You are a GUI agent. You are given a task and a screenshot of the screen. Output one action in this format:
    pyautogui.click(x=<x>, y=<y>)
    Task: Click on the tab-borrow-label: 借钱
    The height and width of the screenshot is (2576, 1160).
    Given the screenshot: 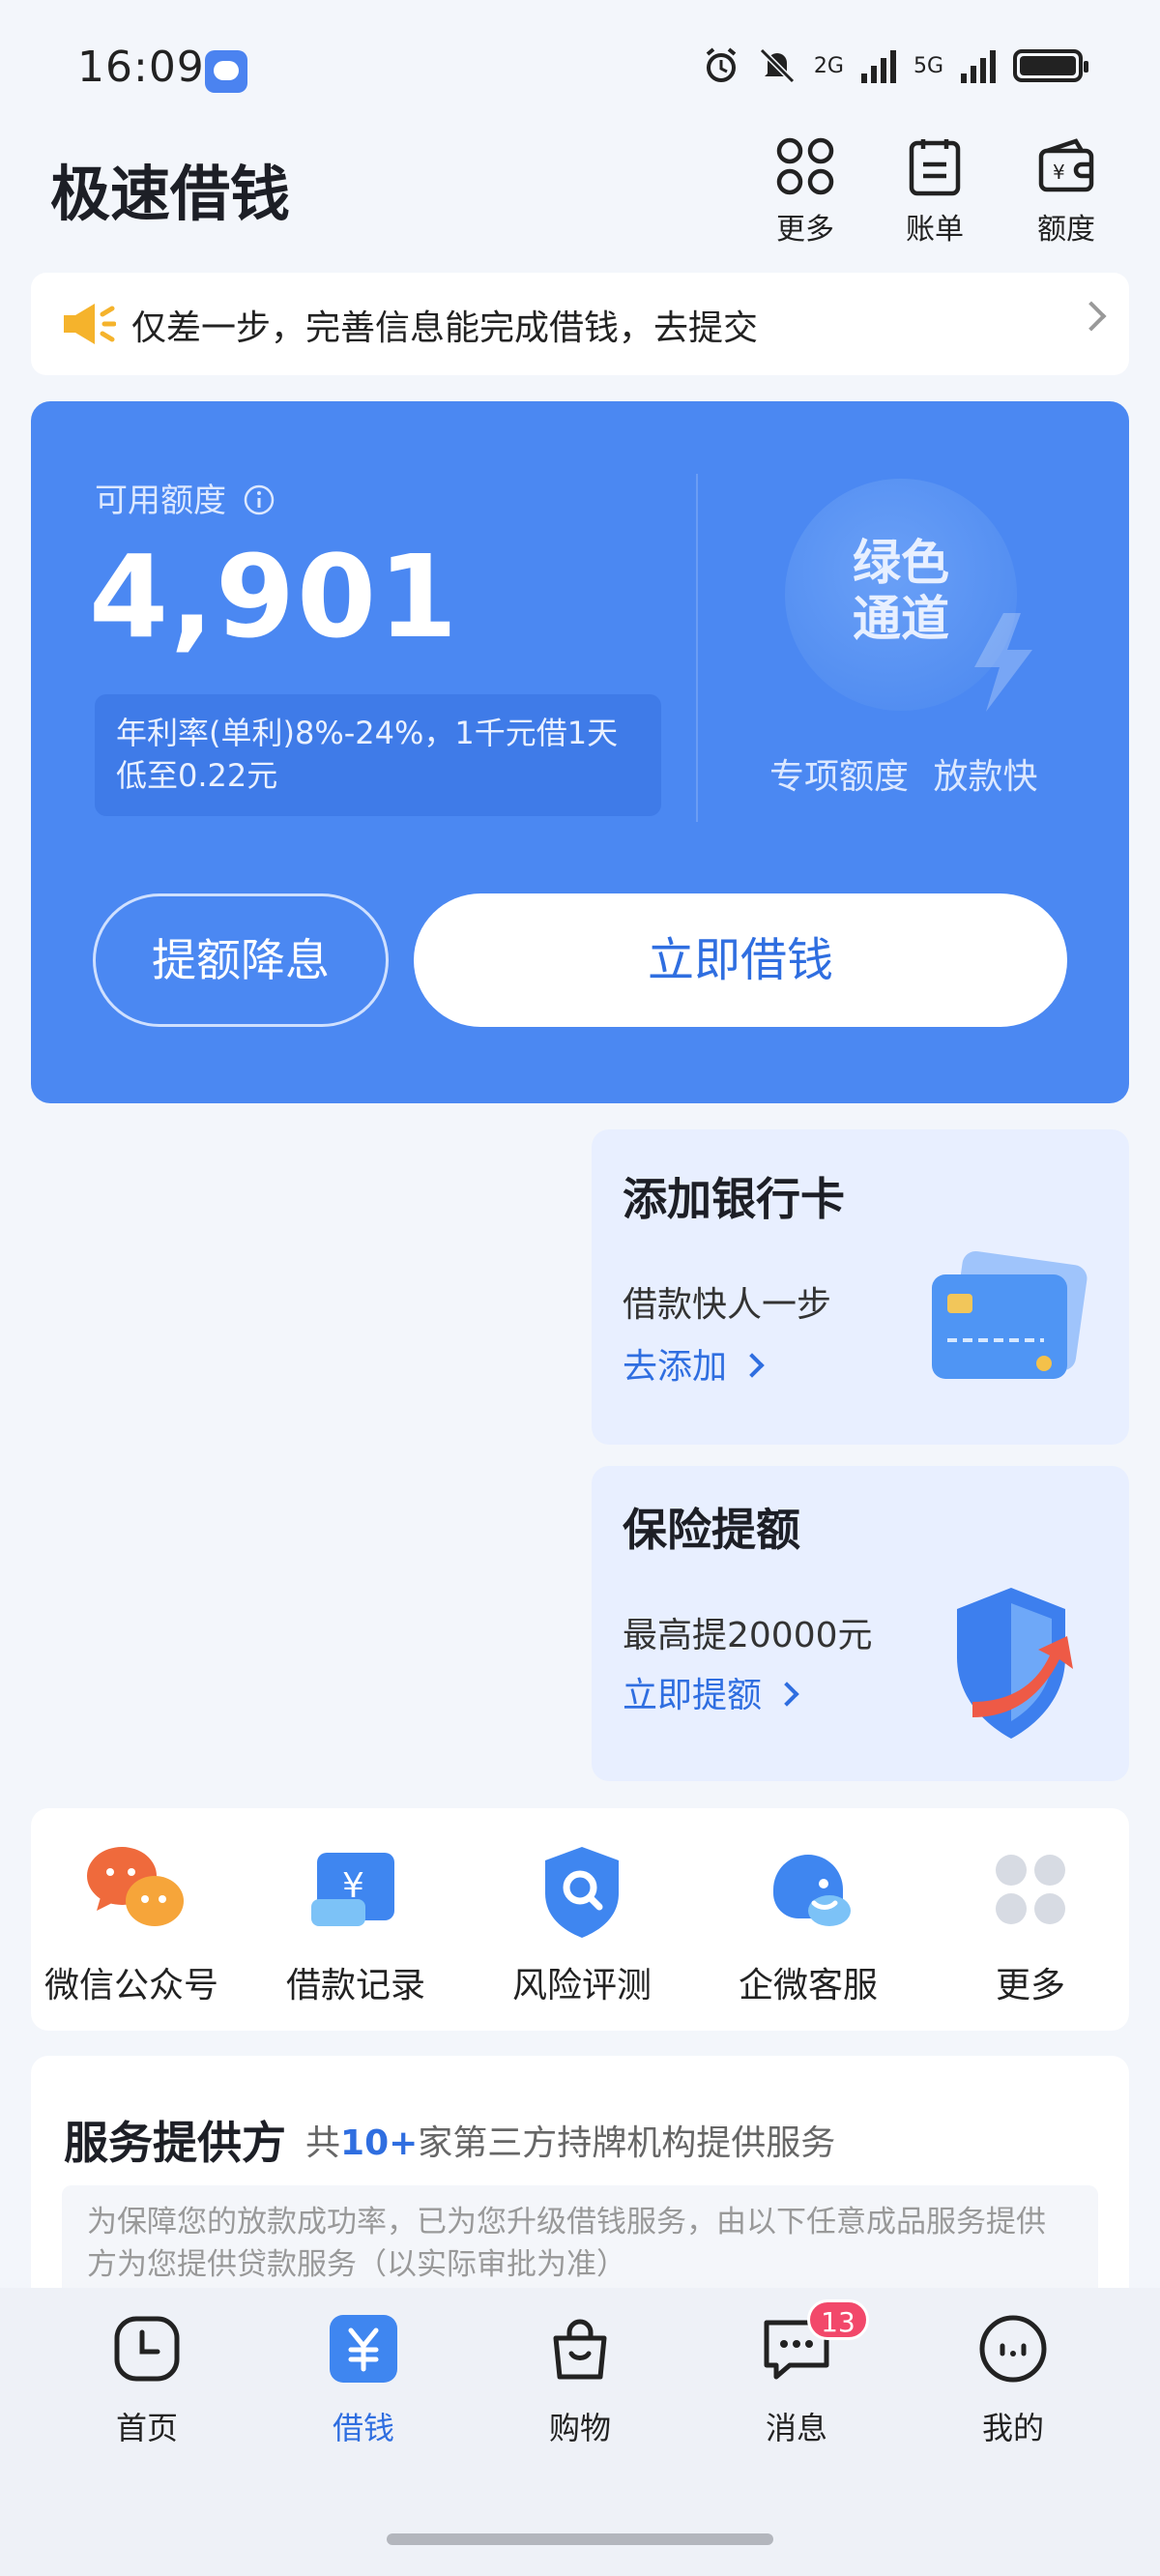 What is the action you would take?
    pyautogui.click(x=363, y=2428)
    